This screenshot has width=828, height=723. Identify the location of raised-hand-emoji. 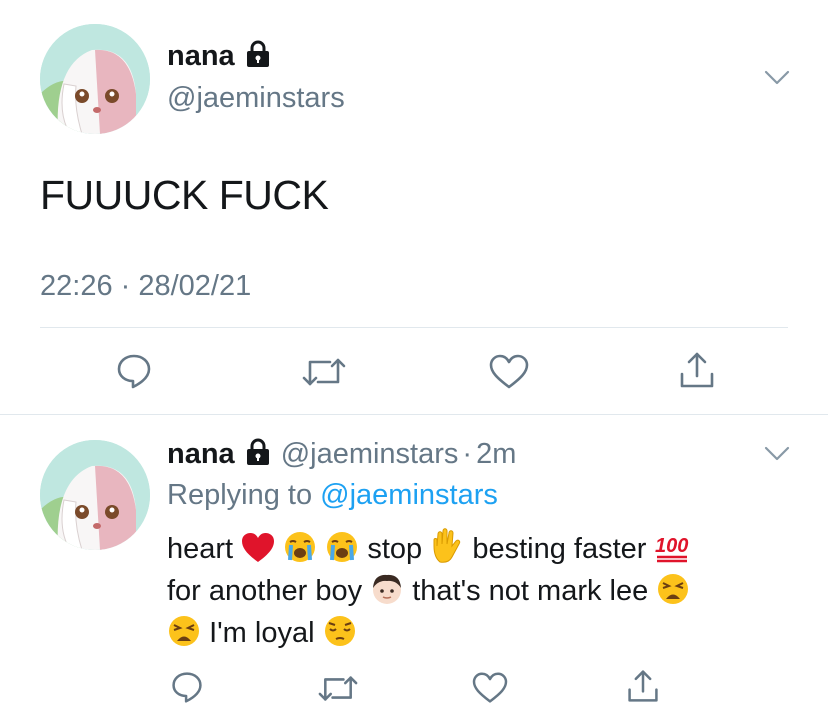
(447, 552).